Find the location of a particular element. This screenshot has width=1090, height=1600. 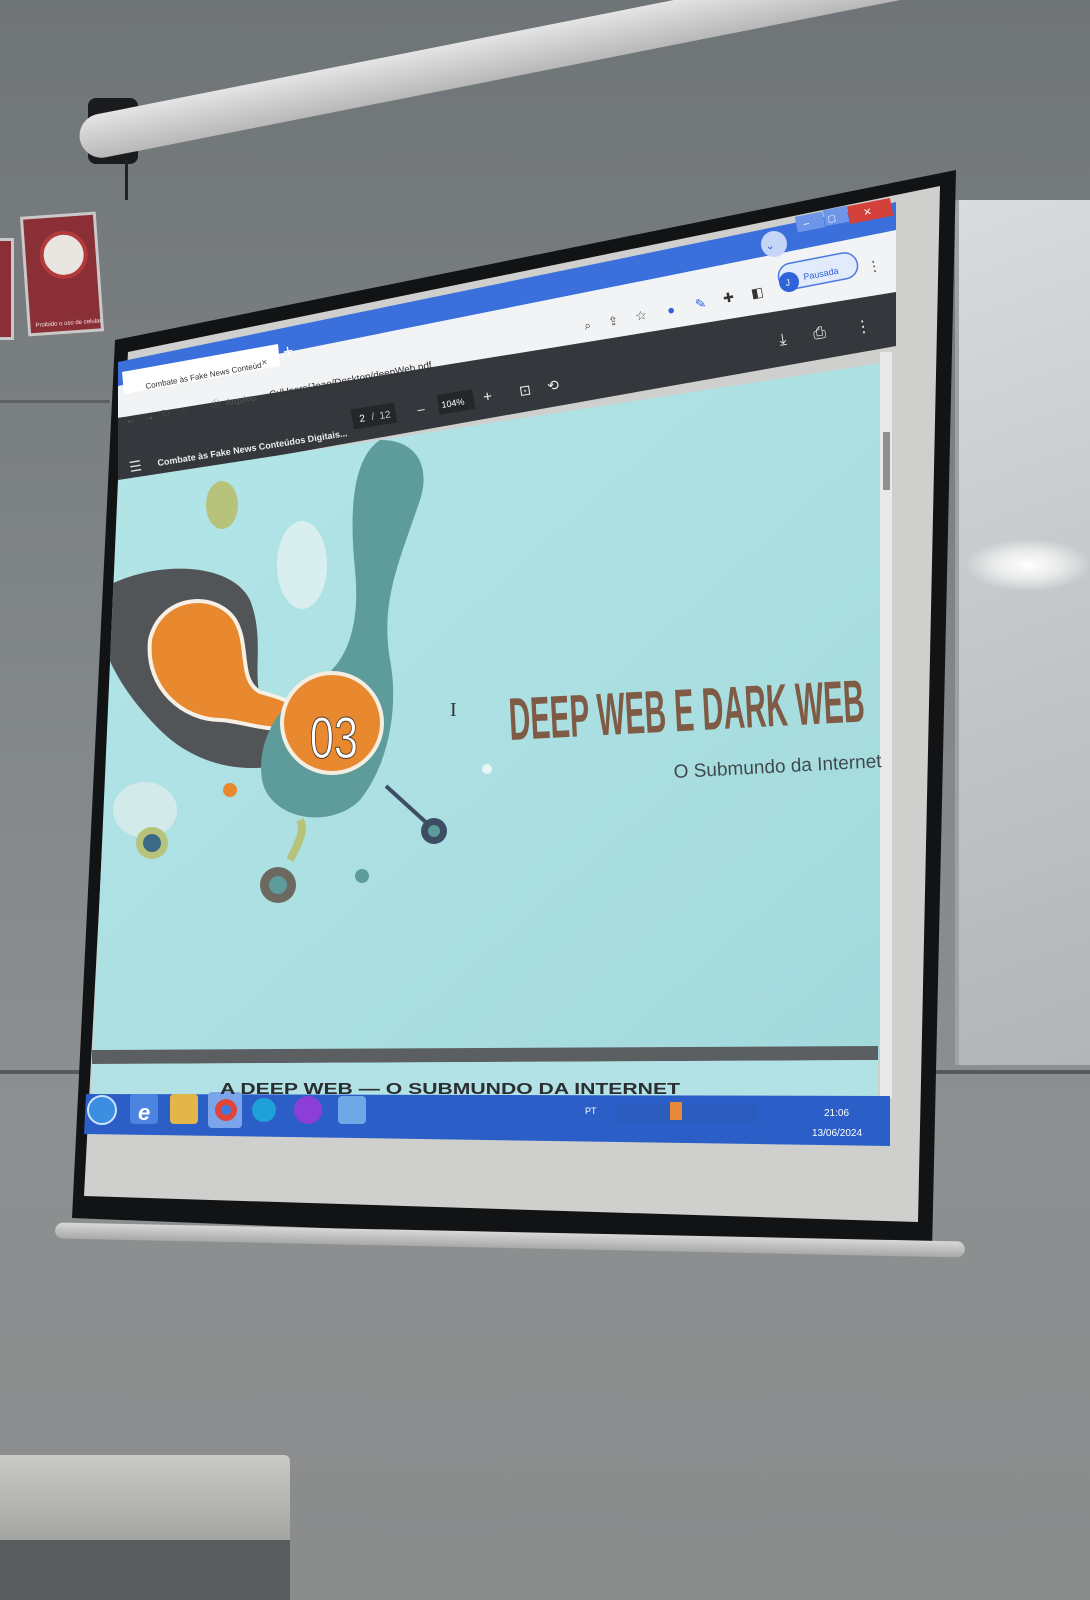

page-total: 12 is located at coordinates (385, 415).